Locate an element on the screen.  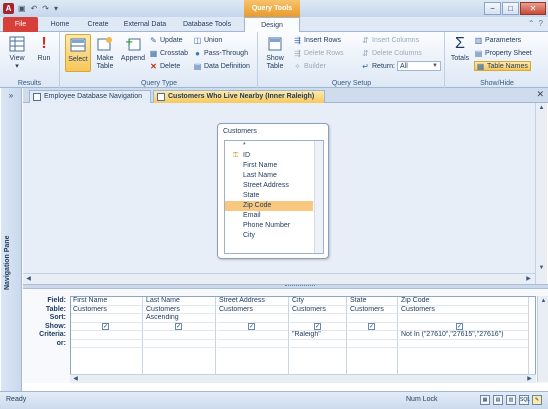
field-item-id: ⚿ ID is located at coordinates (269, 156).